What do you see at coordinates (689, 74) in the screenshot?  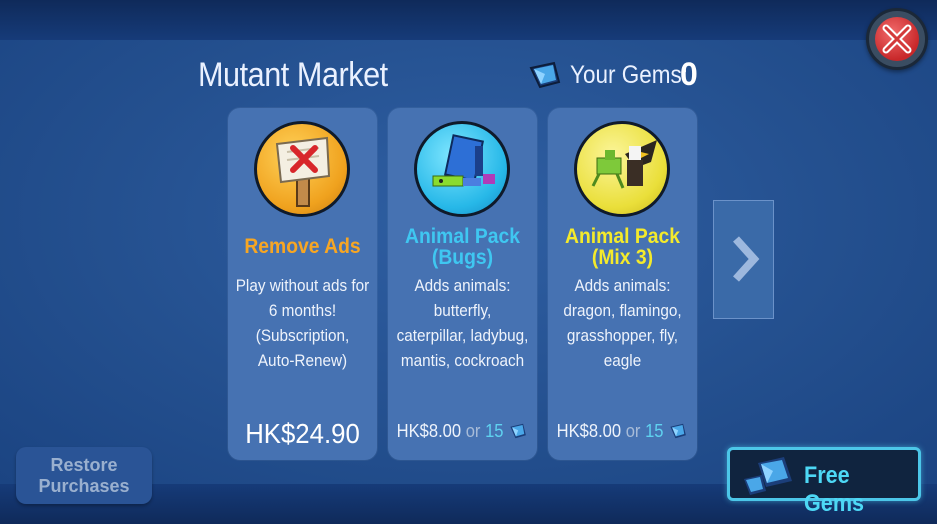 I see `gems-value: 0` at bounding box center [689, 74].